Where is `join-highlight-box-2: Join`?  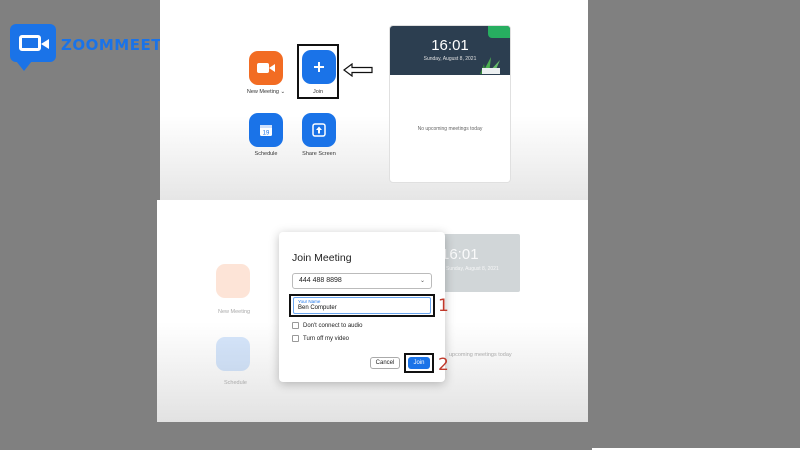
join-highlight-box-2: Join is located at coordinates (419, 363).